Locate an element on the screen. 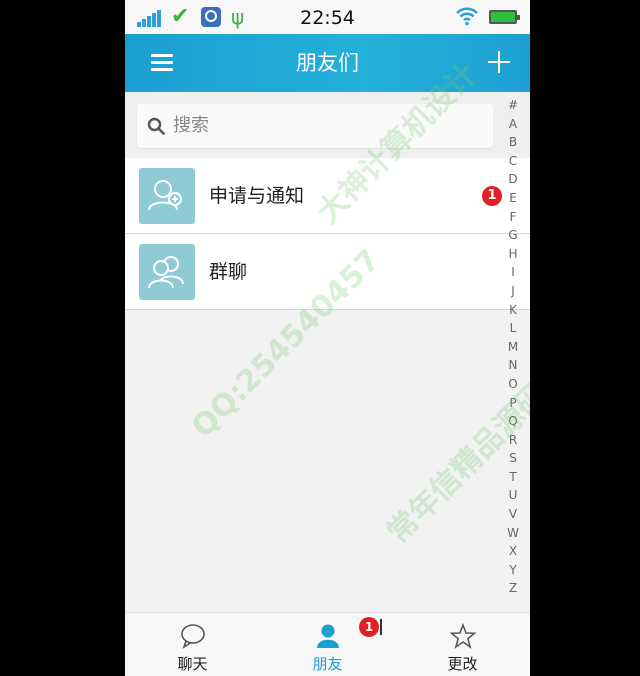 The width and height of the screenshot is (640, 676). index-letter: H is located at coordinates (513, 254).